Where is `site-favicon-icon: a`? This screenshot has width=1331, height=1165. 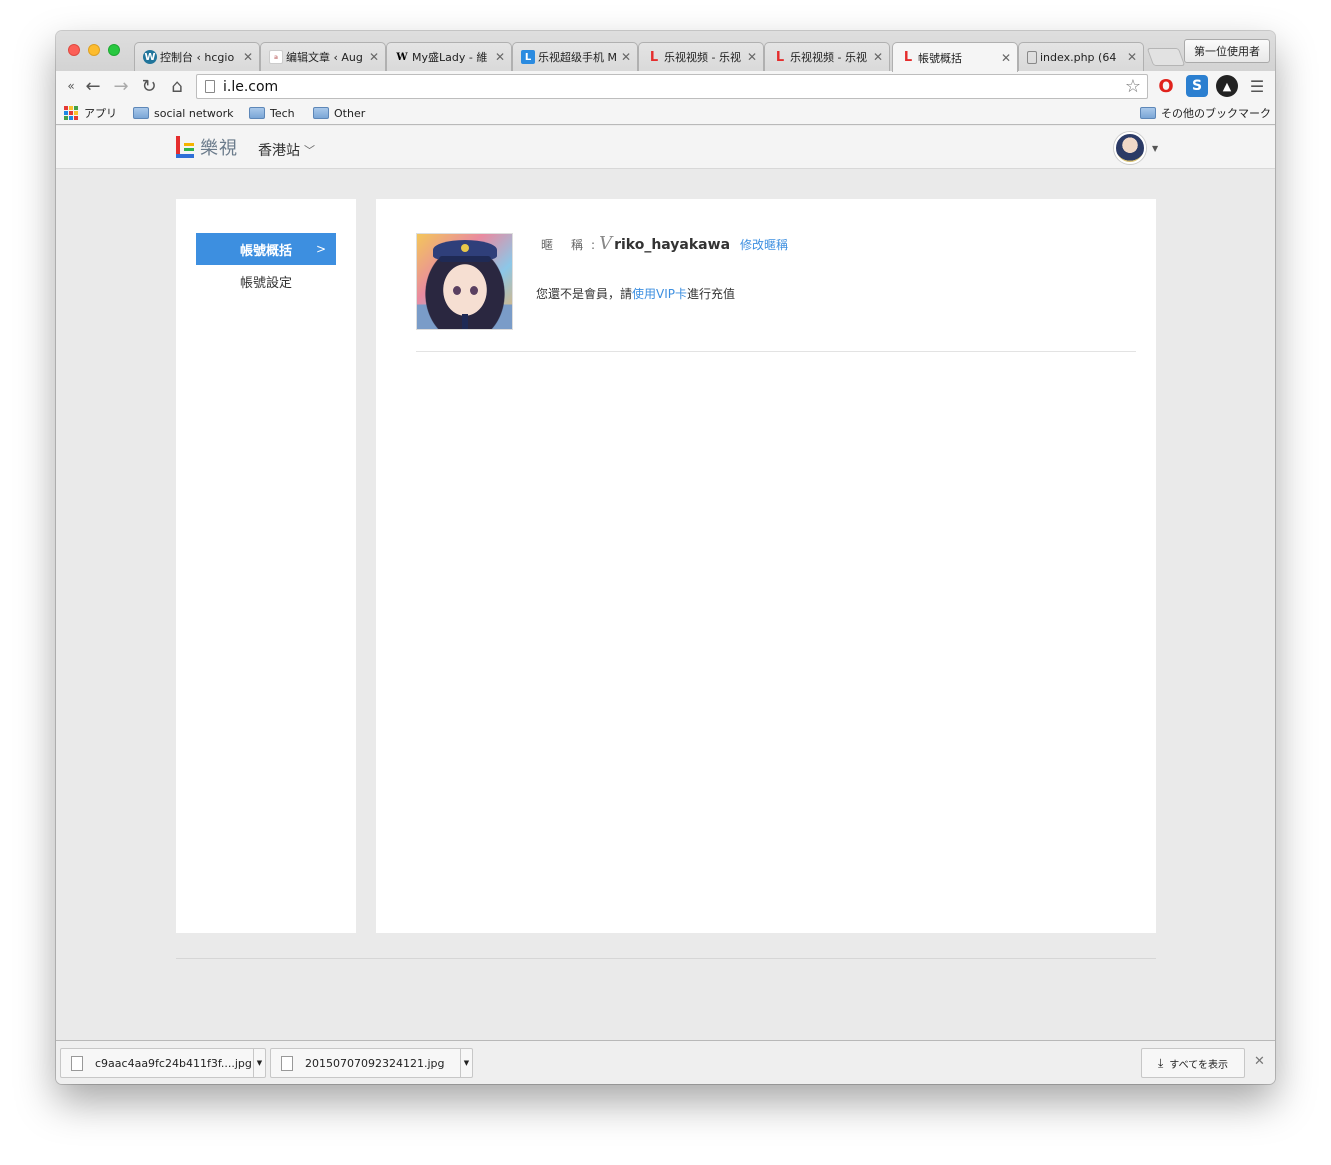
site-favicon-icon: a is located at coordinates (276, 57).